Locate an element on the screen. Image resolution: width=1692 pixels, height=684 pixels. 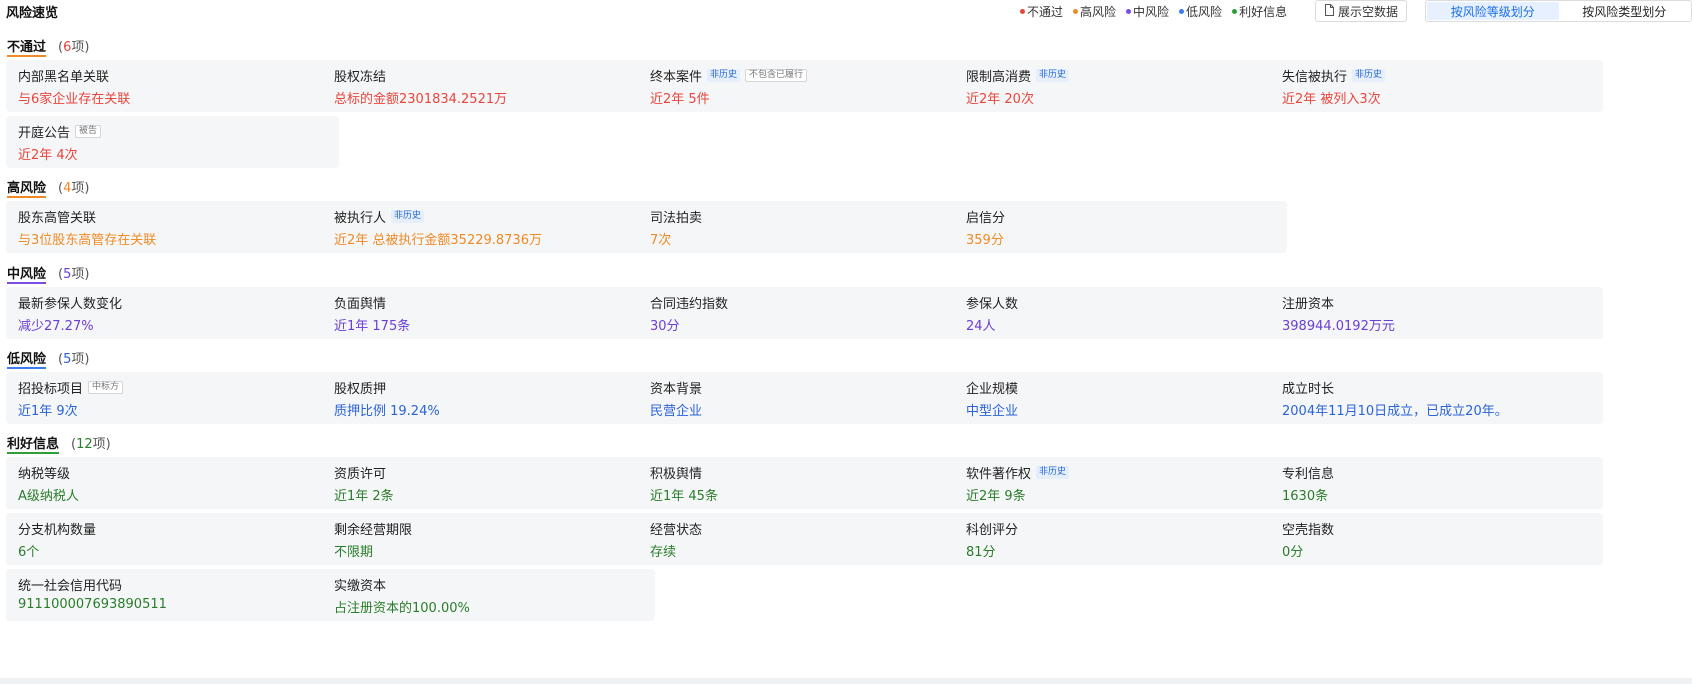
risk-card: 限制高消费 非历史 近2年 20次 is located at coordinates (1120, 86).